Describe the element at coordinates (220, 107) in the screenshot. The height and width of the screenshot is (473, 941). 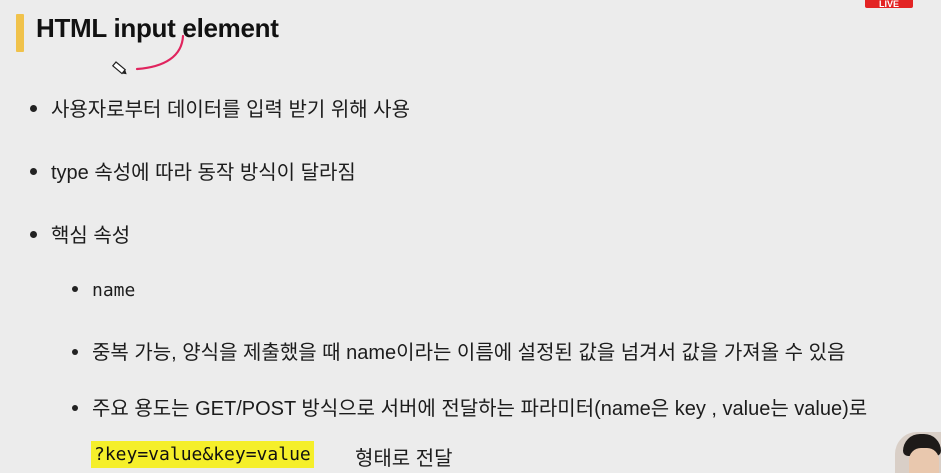
I see `bullet-purpose: 사용자로부터 데이터를 입력 받기 위해 사용` at that location.